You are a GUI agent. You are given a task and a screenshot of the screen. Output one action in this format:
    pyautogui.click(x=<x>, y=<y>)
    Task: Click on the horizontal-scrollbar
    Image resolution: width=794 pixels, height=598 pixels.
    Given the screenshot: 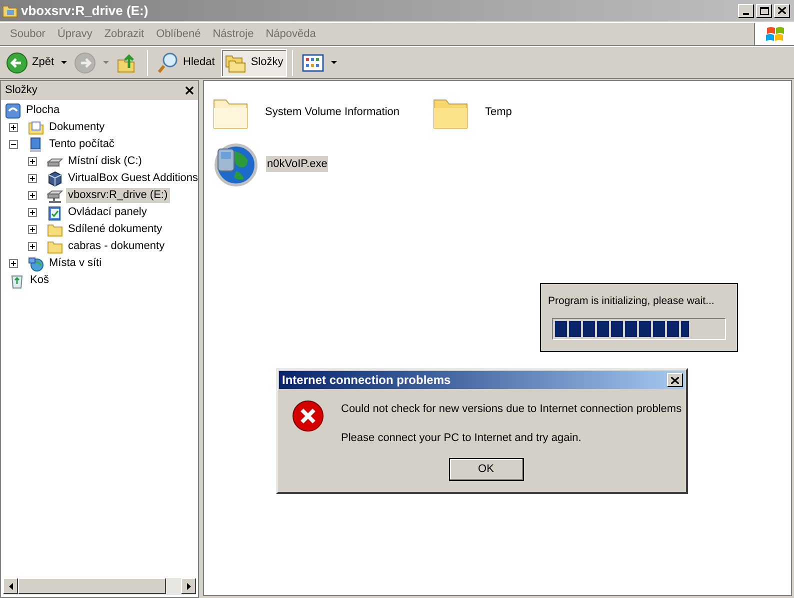 What is the action you would take?
    pyautogui.click(x=99, y=586)
    